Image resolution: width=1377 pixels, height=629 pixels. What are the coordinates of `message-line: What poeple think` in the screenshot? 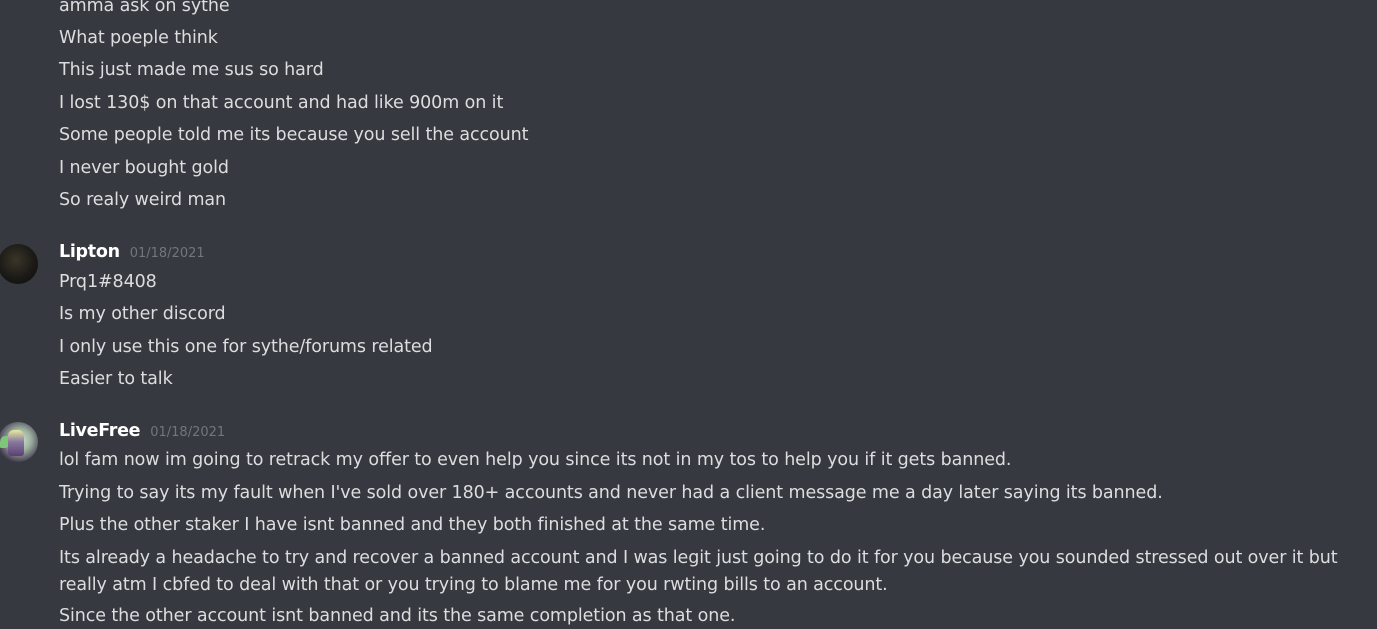 It's located at (138, 38).